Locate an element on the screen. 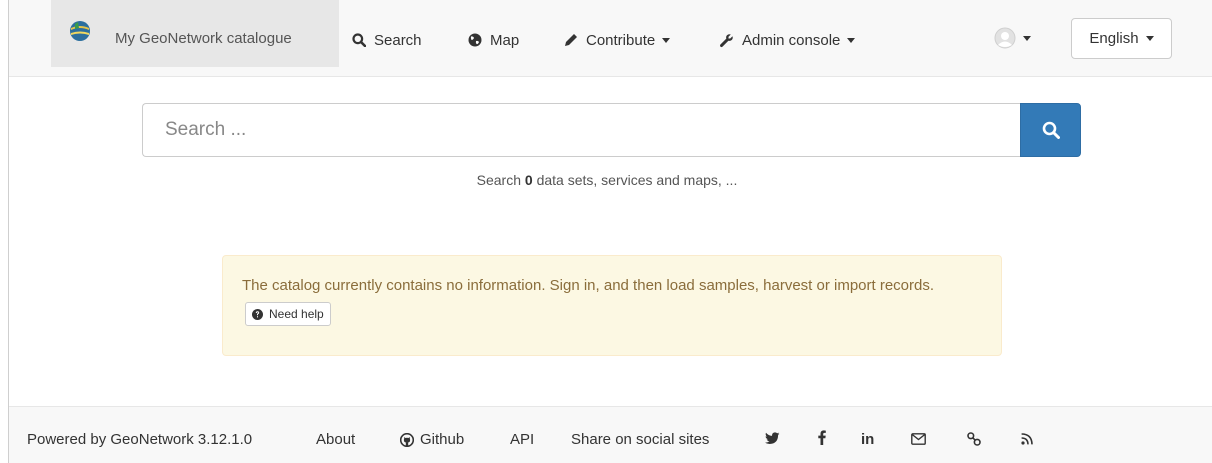 This screenshot has height=463, width=1212. linkedin-icon: in is located at coordinates (867, 439).